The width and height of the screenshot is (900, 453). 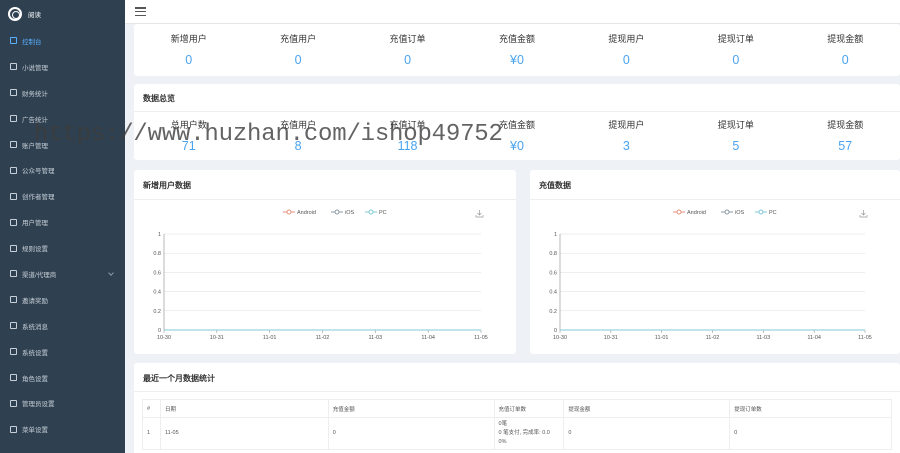 I want to click on table-header-cell: 日期, so click(x=244, y=408).